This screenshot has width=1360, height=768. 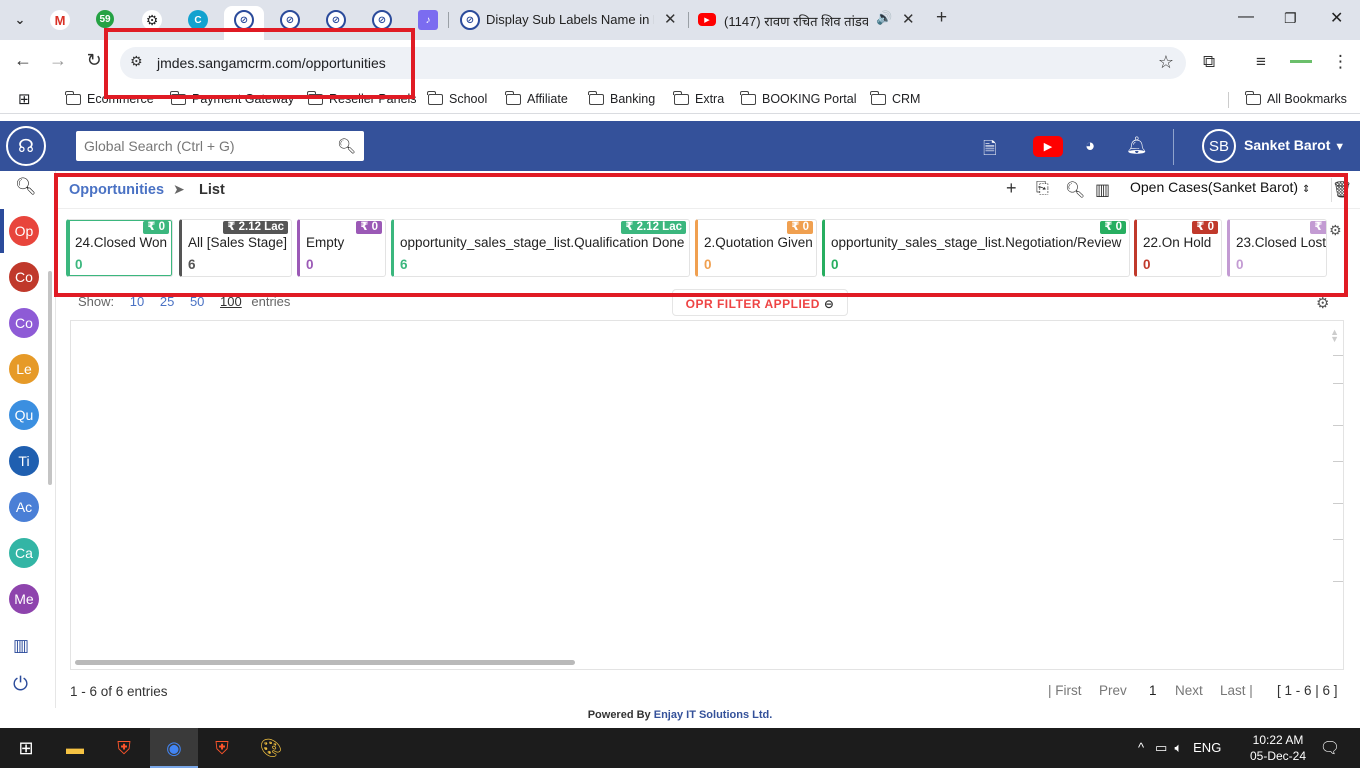 What do you see at coordinates (20, 20) in the screenshot?
I see `tab-search-icon: ⌄` at bounding box center [20, 20].